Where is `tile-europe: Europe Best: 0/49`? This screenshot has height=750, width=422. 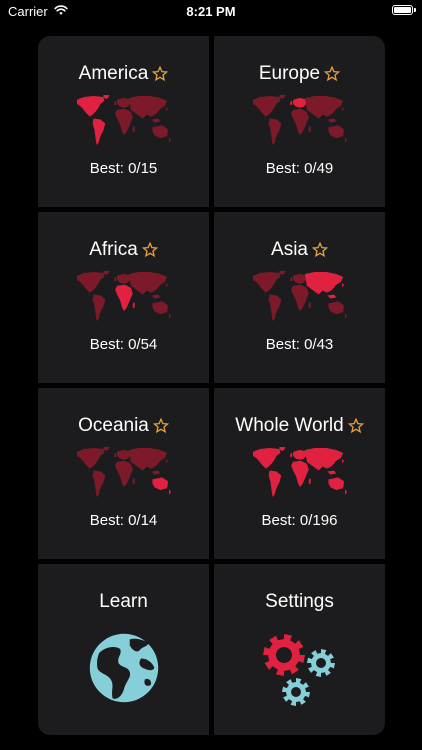 tile-europe: Europe Best: 0/49 is located at coordinates (299, 121).